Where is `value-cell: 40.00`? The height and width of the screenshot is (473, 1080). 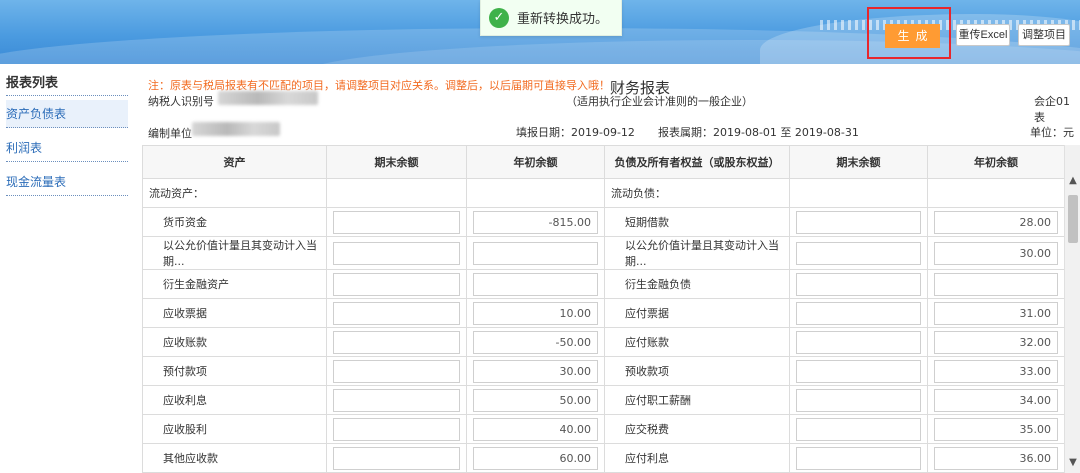 value-cell: 40.00 is located at coordinates (535, 429).